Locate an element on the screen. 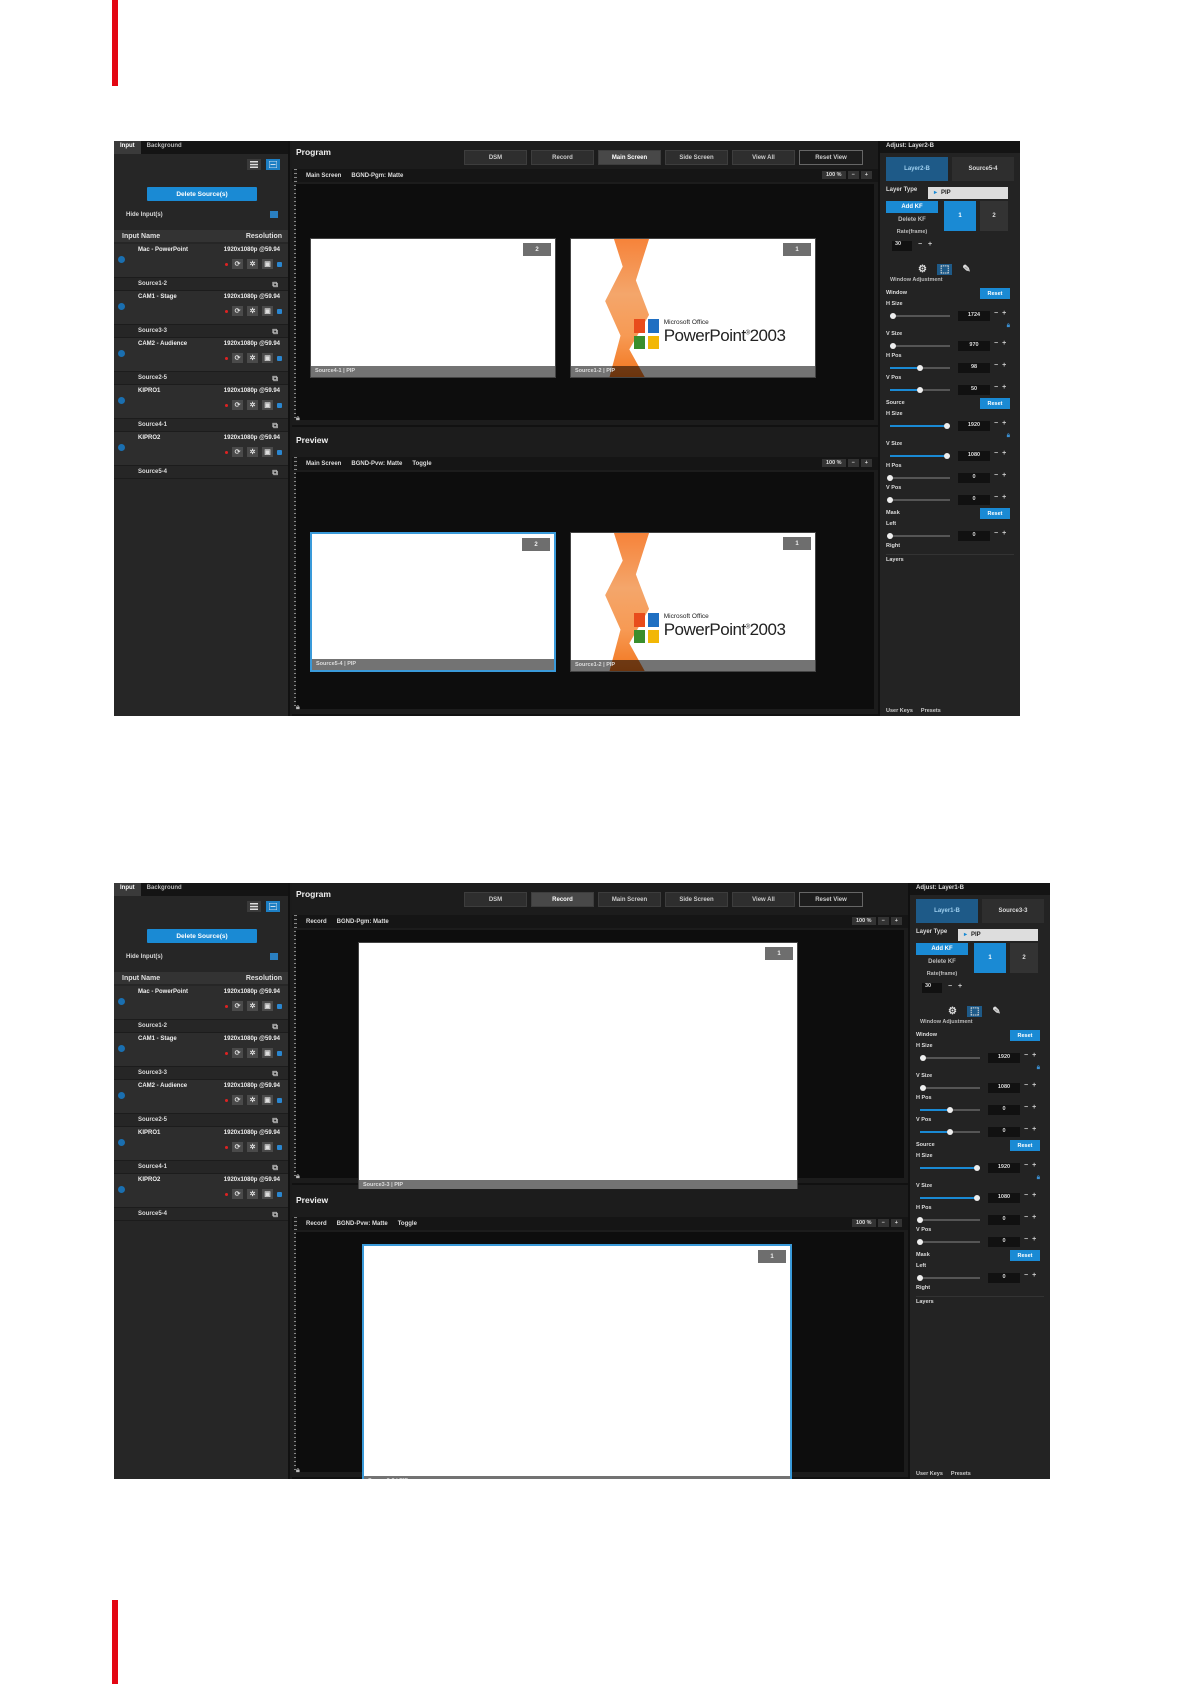 Image resolution: width=1191 pixels, height=1684 pixels. preview-window: 2 Source5-4 | PIP is located at coordinates (433, 602).